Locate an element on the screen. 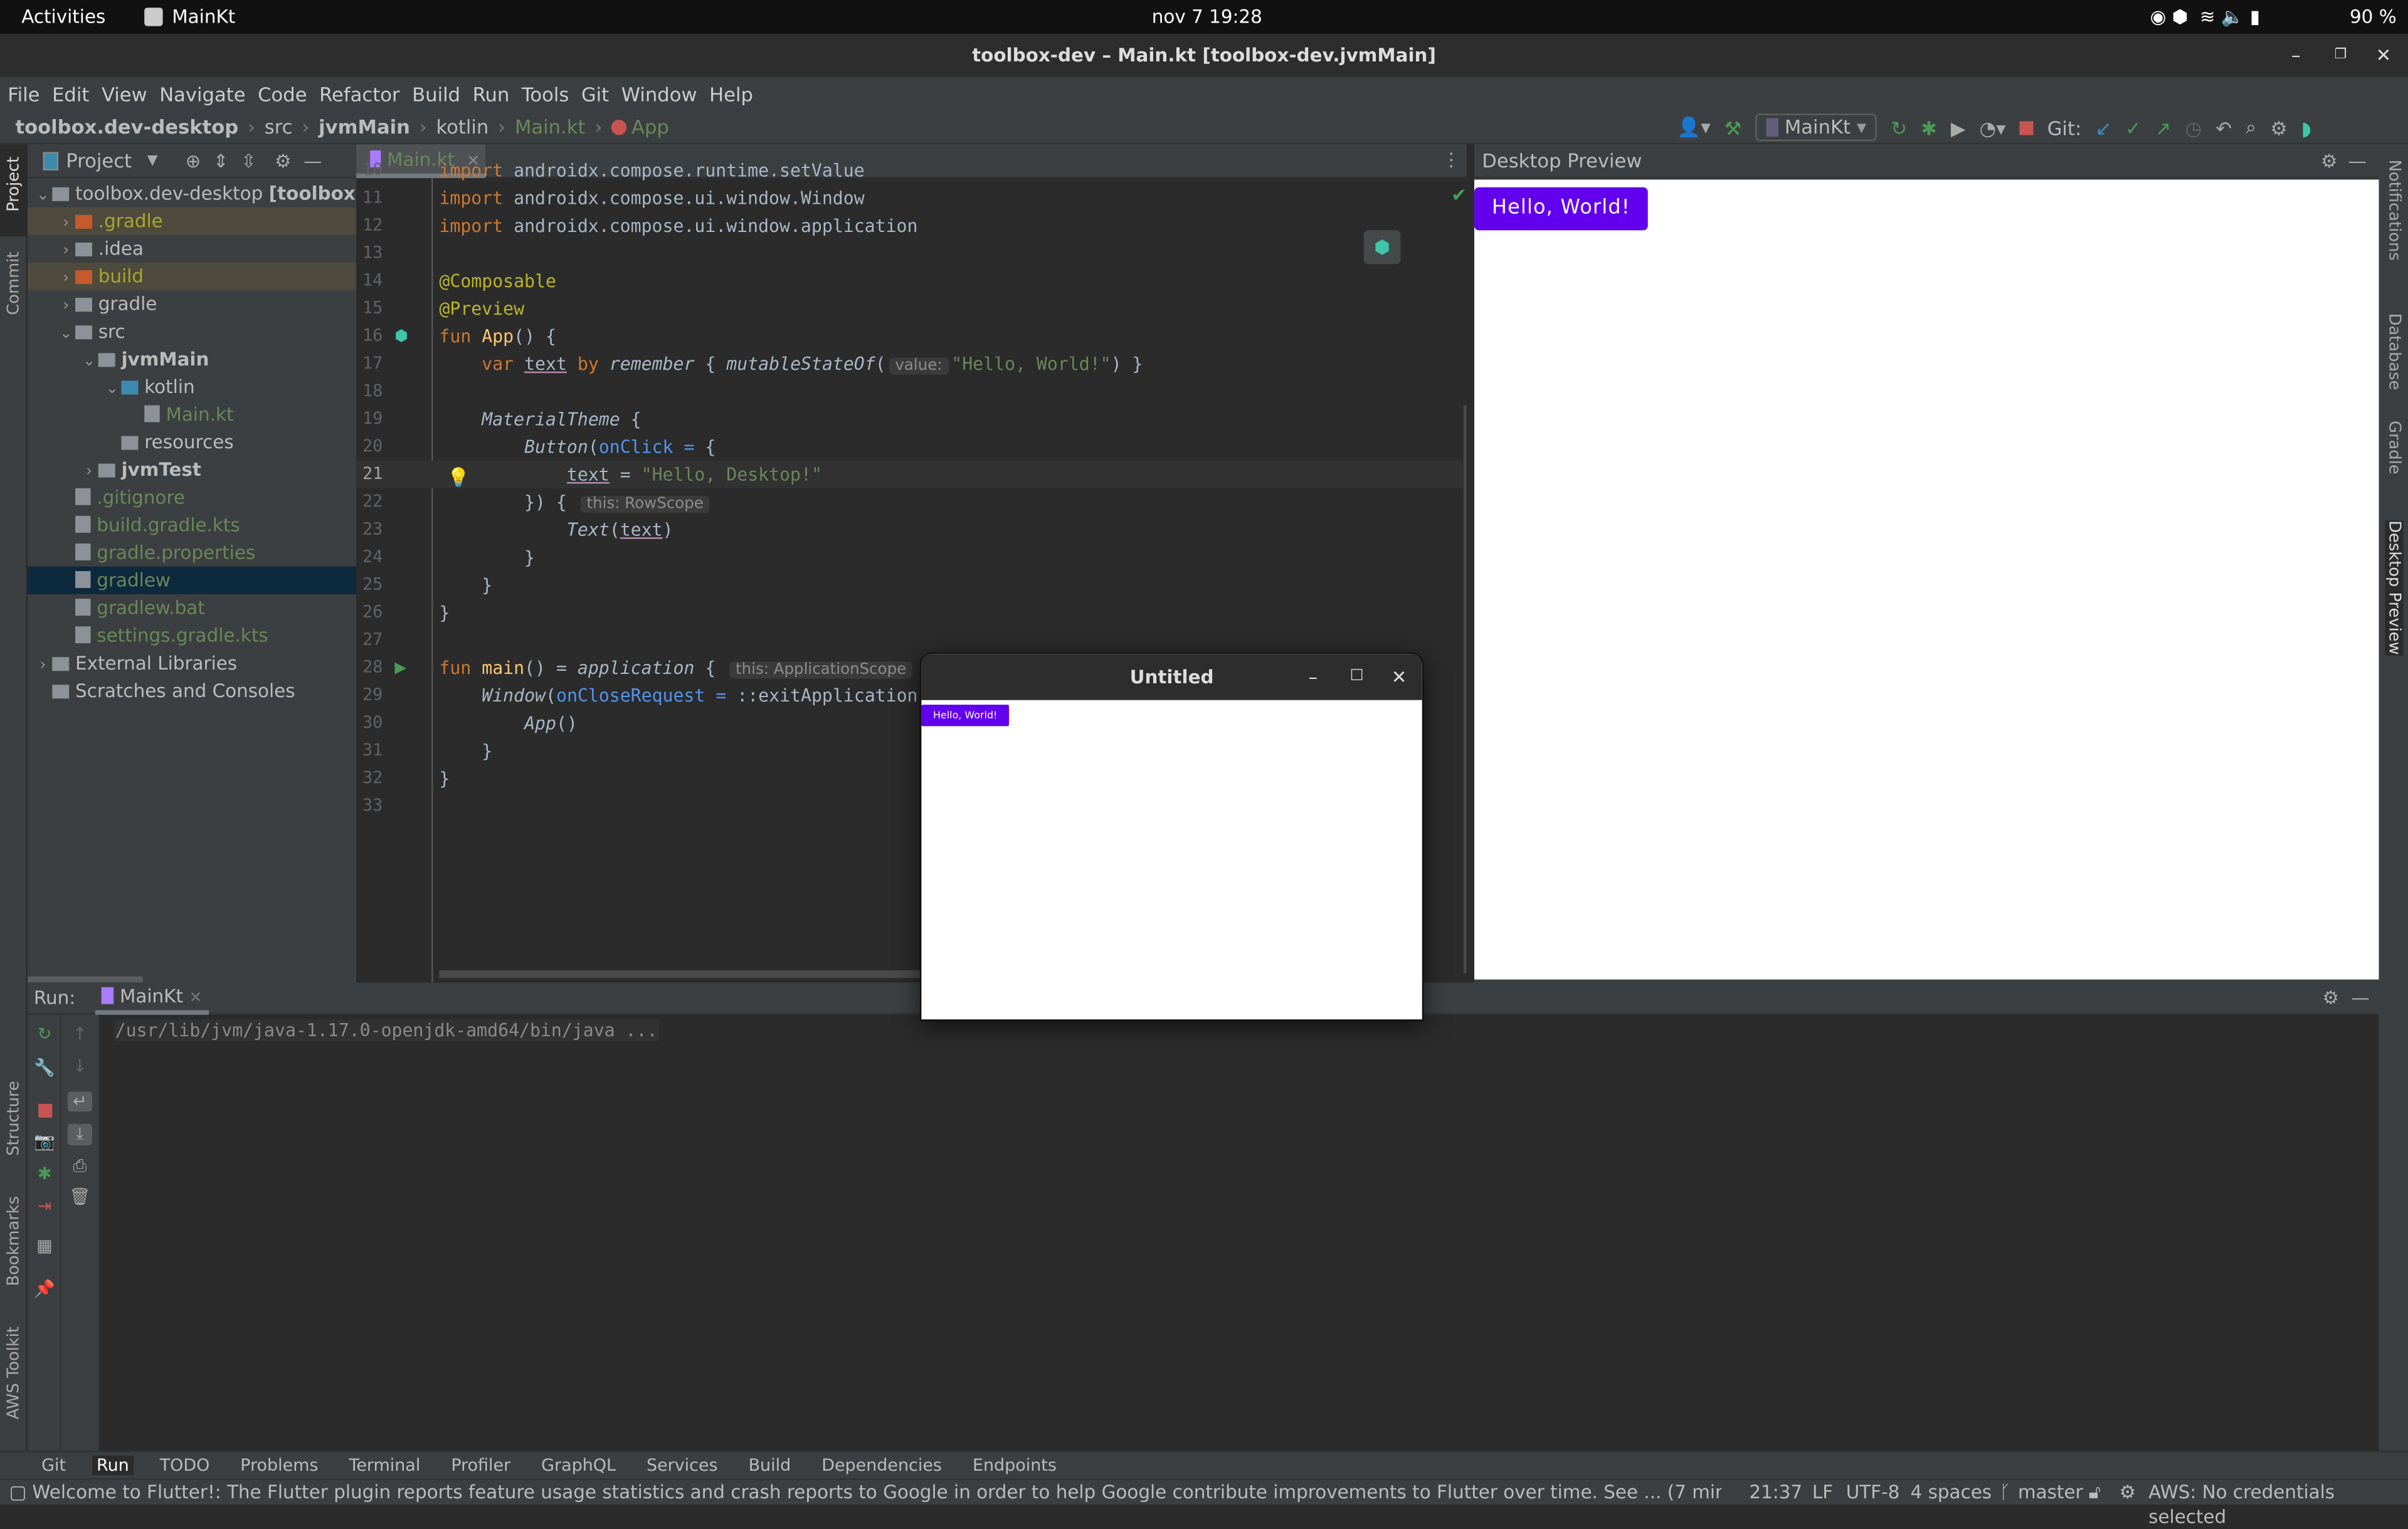 The image size is (2408, 1529). horizontal-scrollbar is located at coordinates (85, 979).